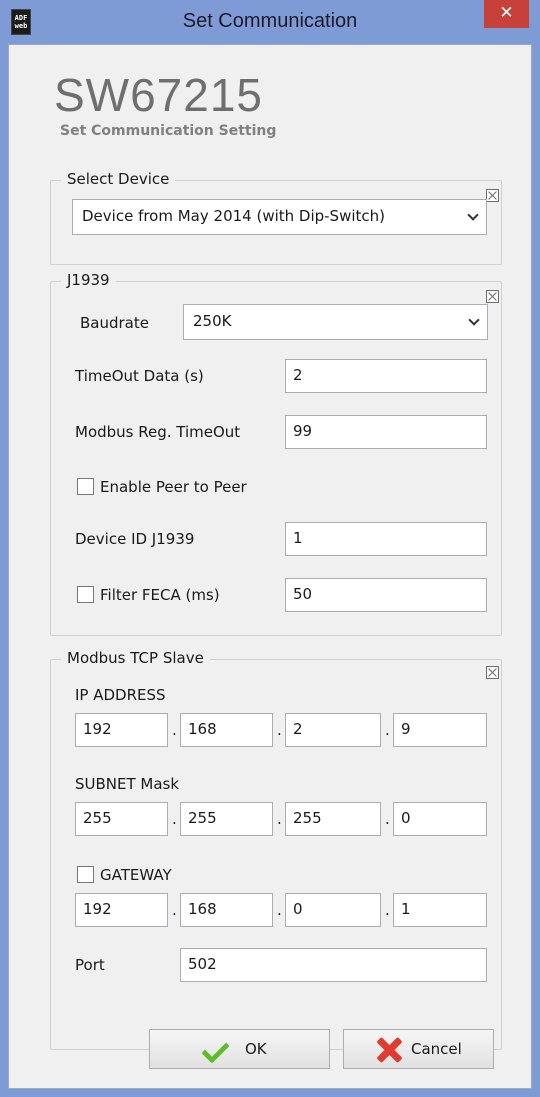  Describe the element at coordinates (234, 216) in the screenshot. I see `device-select-value: Device from May 2014 (with Dip-Switch)` at that location.